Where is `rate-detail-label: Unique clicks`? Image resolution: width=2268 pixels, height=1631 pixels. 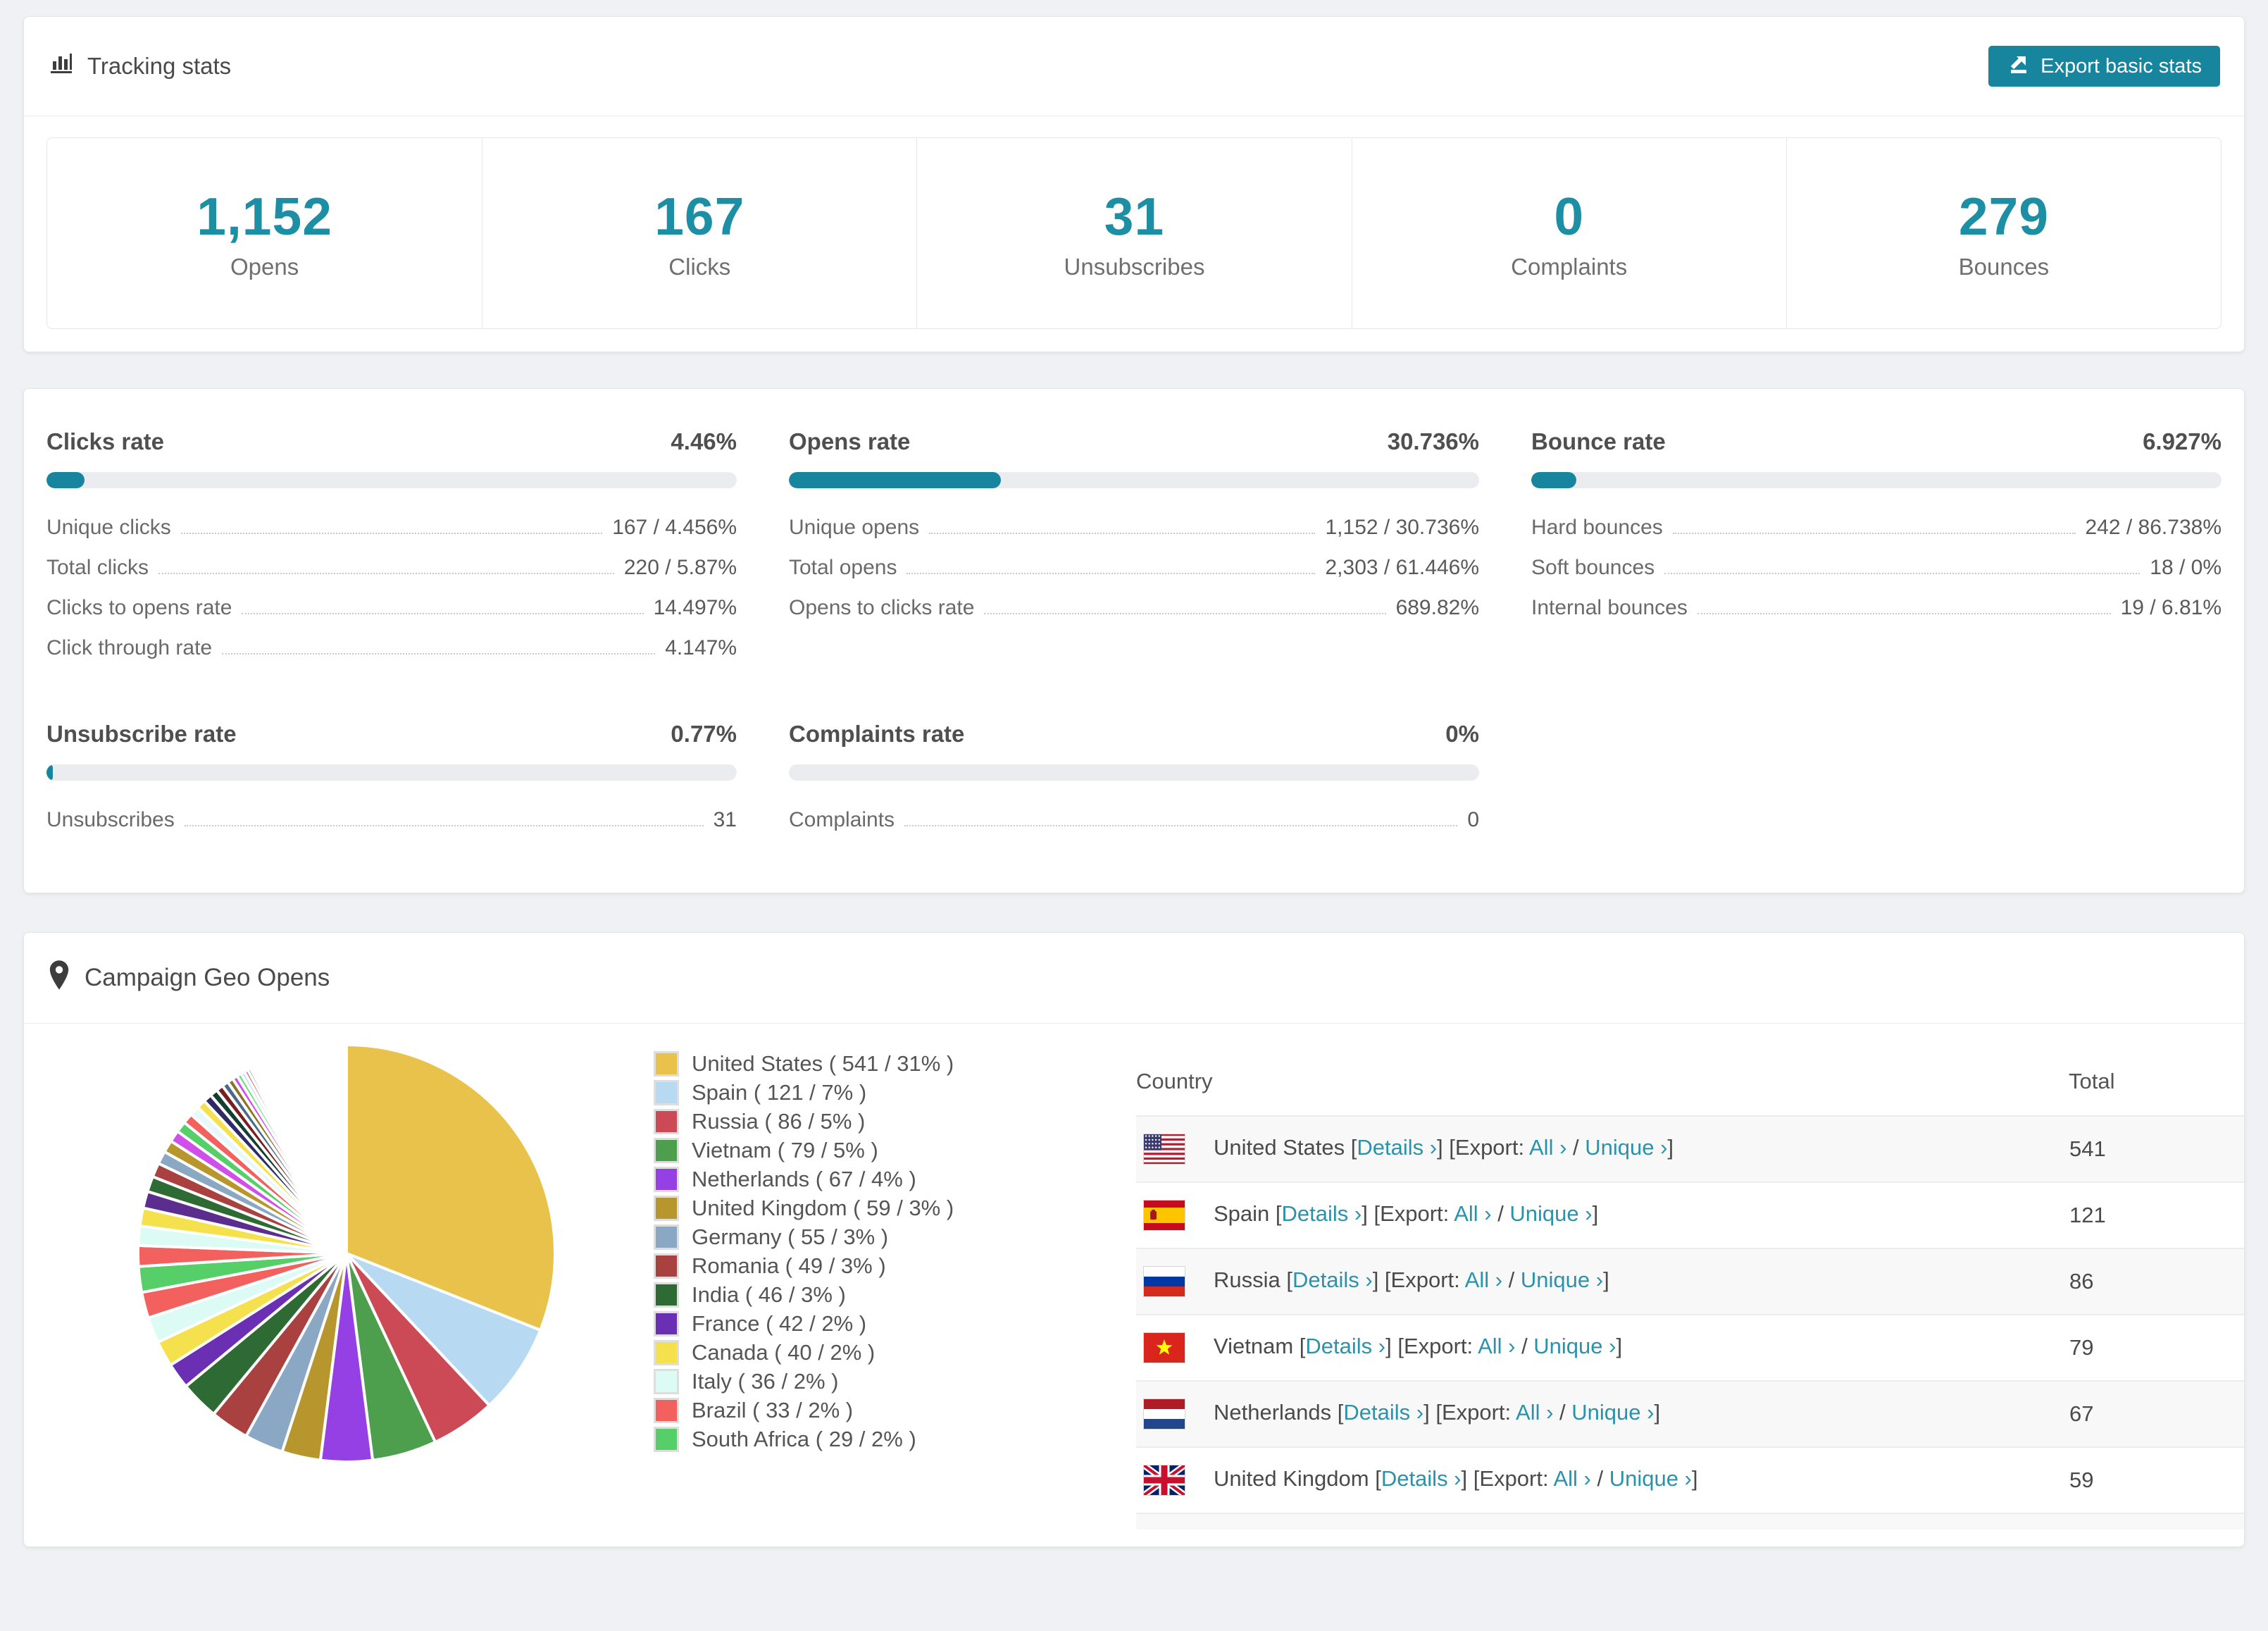
rate-detail-label: Unique clicks is located at coordinates (109, 527).